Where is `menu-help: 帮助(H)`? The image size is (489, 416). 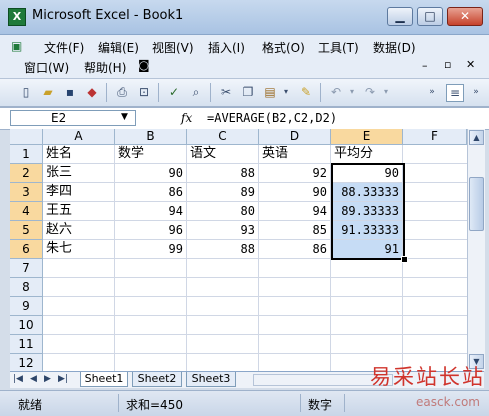 menu-help: 帮助(H) is located at coordinates (105, 67).